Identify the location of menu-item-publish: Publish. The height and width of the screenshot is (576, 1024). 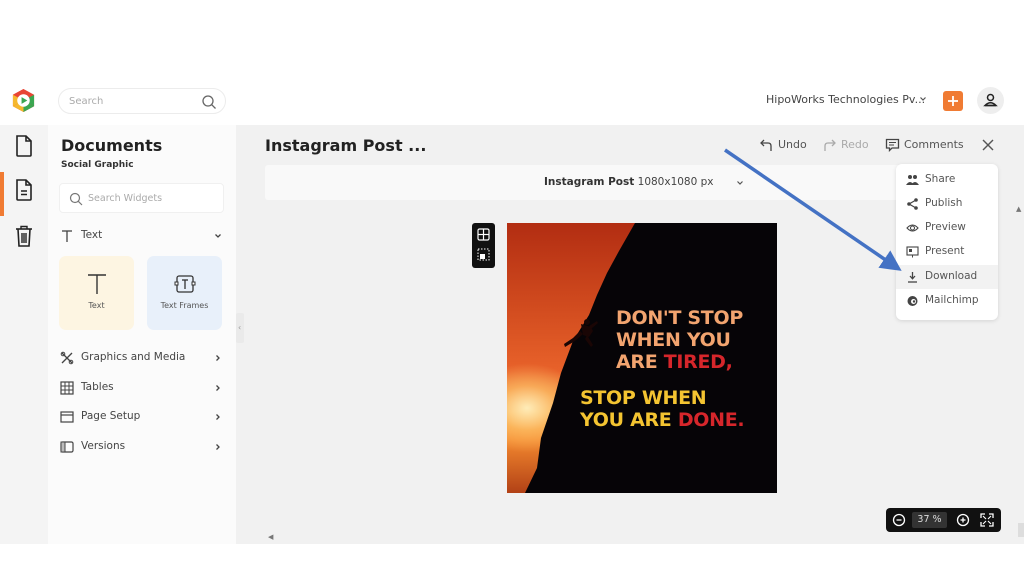
(947, 204).